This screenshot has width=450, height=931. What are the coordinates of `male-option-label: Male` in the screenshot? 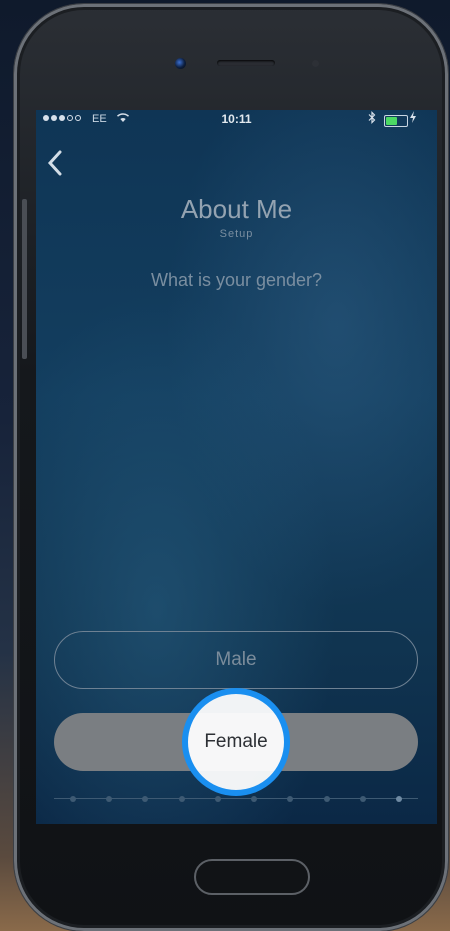 It's located at (236, 659).